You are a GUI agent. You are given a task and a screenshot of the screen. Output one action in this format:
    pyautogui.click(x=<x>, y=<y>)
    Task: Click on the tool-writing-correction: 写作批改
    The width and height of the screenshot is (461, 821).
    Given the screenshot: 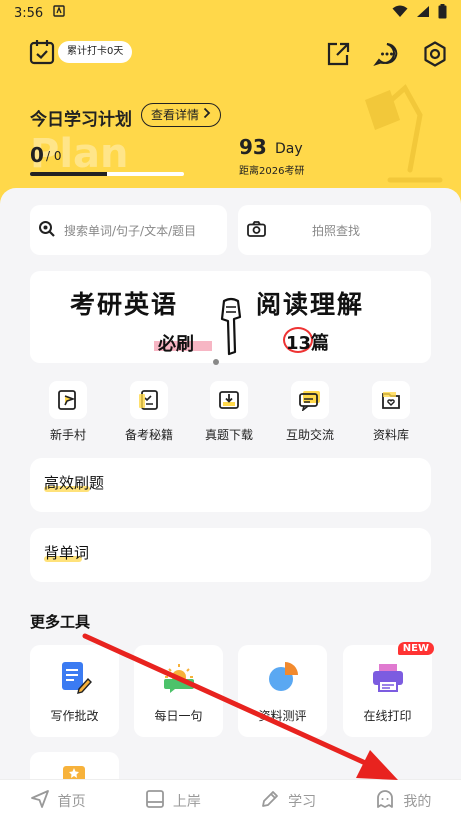 What is the action you would take?
    pyautogui.click(x=74, y=691)
    